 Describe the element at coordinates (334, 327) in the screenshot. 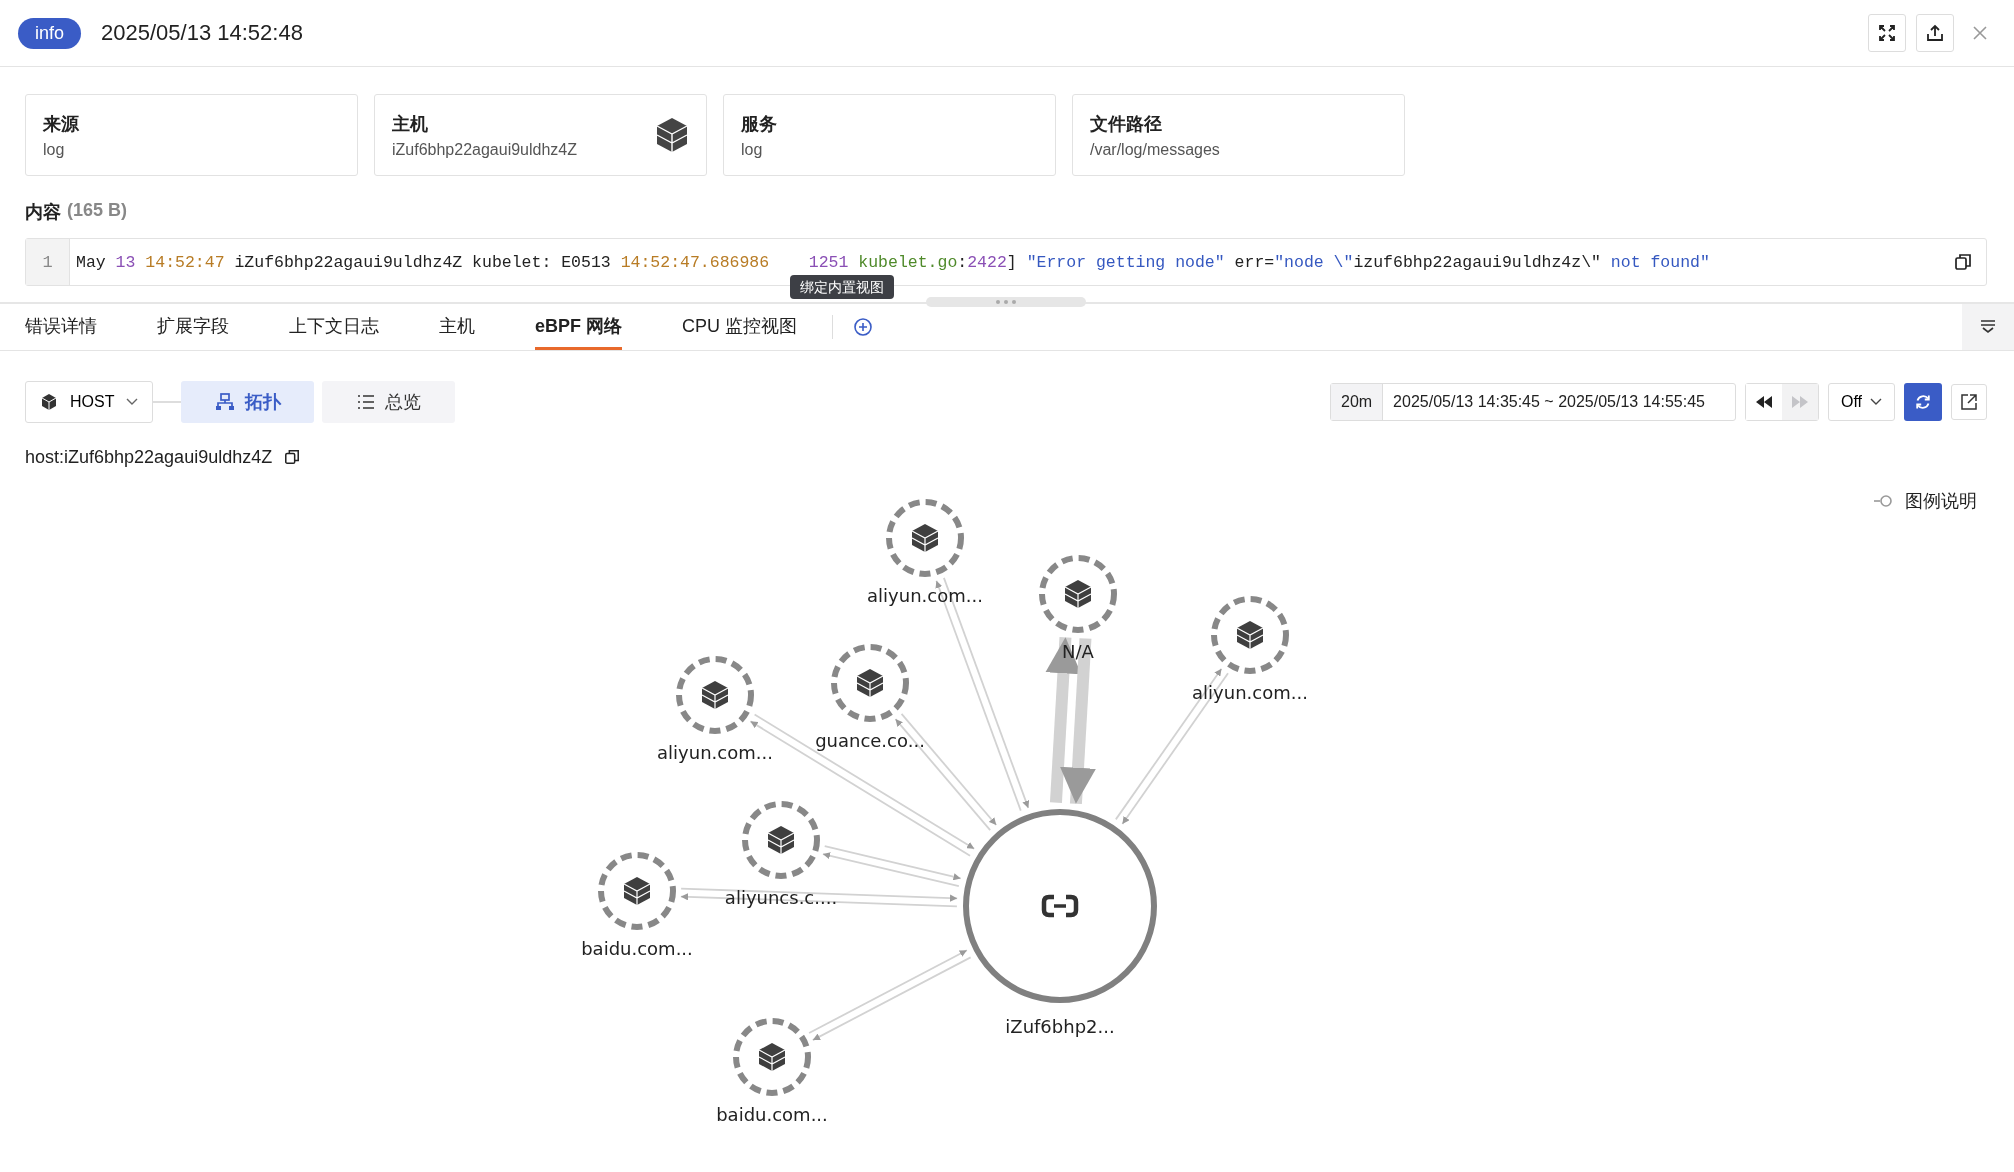

I see `tab: 上下文日志` at that location.